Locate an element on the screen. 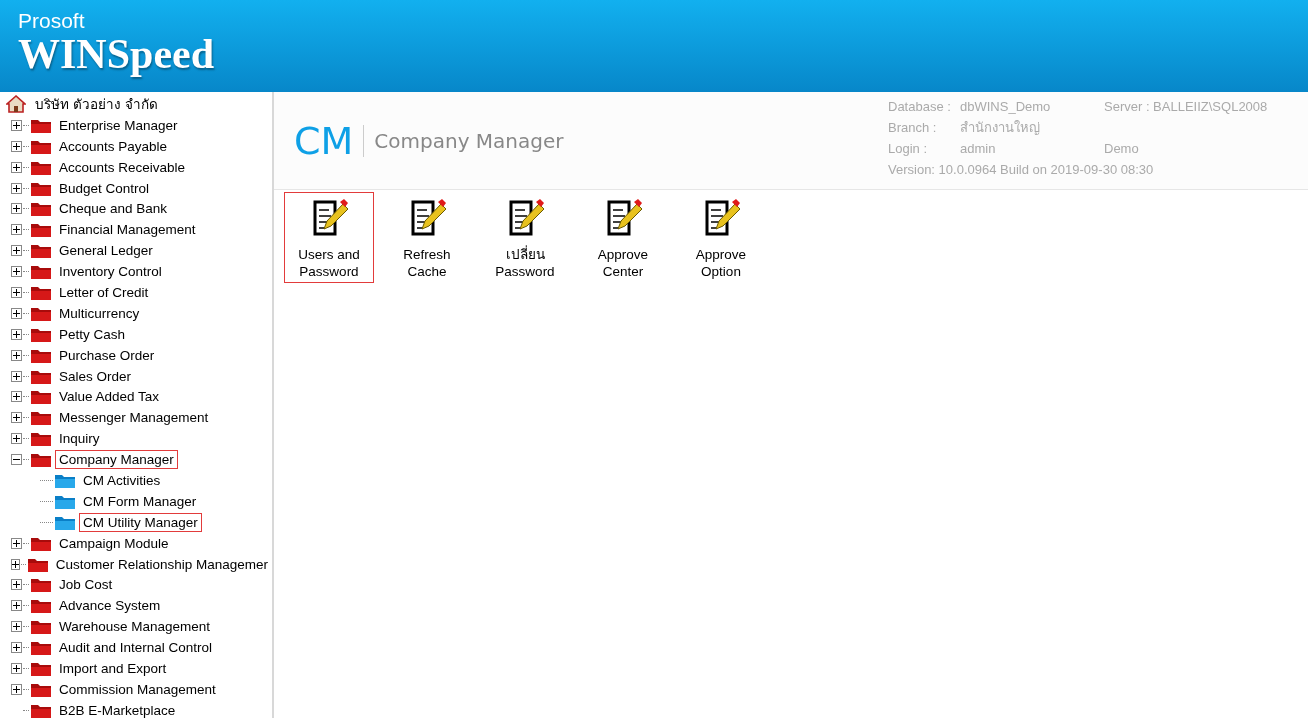 Image resolution: width=1308 pixels, height=718 pixels. tree-item: Import and Export is located at coordinates (113, 668).